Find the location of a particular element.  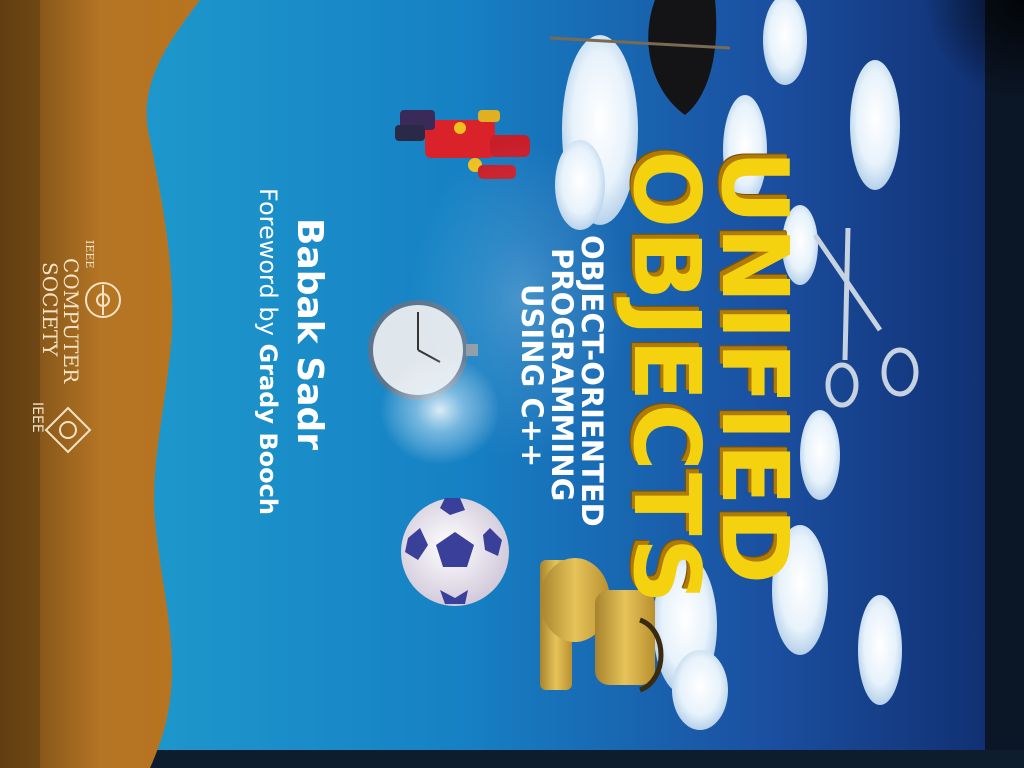

publisher-line2: SOCIETY is located at coordinates (50, 309).